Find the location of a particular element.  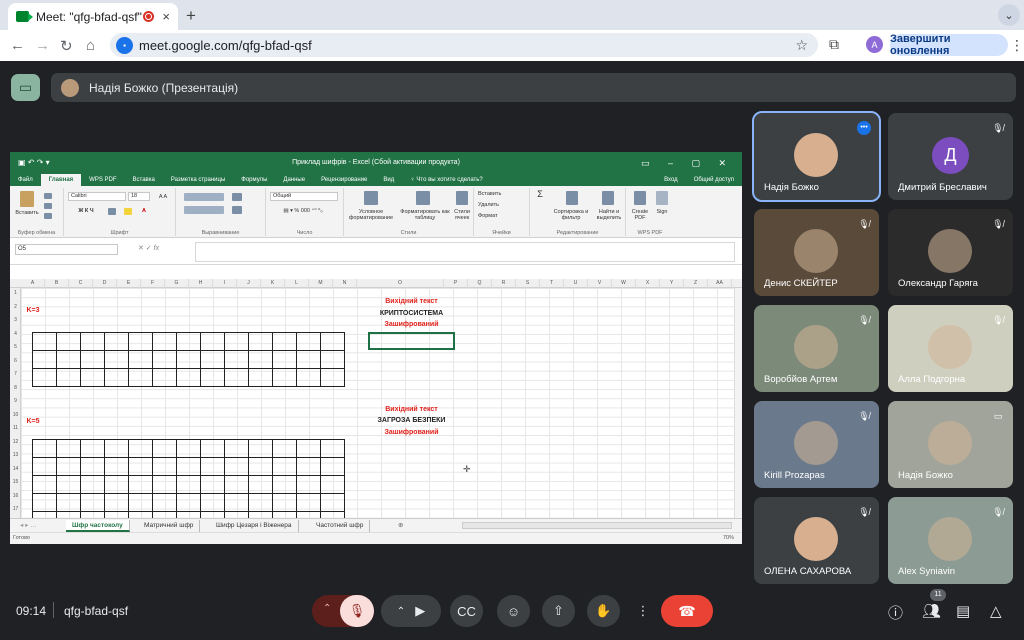

sheet-tab-caesar: Шифр Цезаря і Віженера is located at coordinates (254, 526).